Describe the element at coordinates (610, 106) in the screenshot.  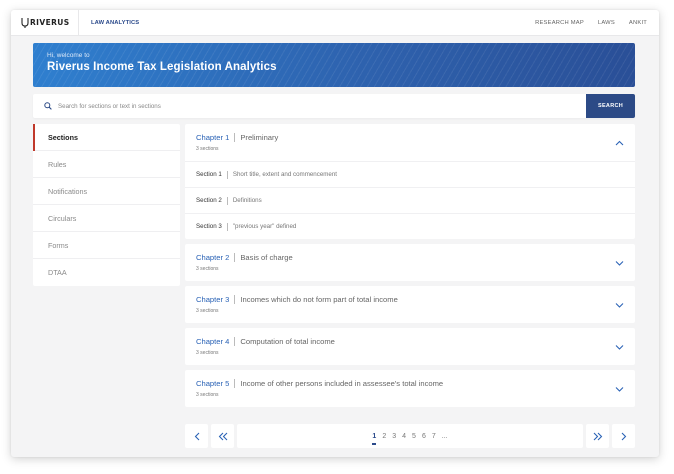
I see `search-button: SEARCH` at that location.